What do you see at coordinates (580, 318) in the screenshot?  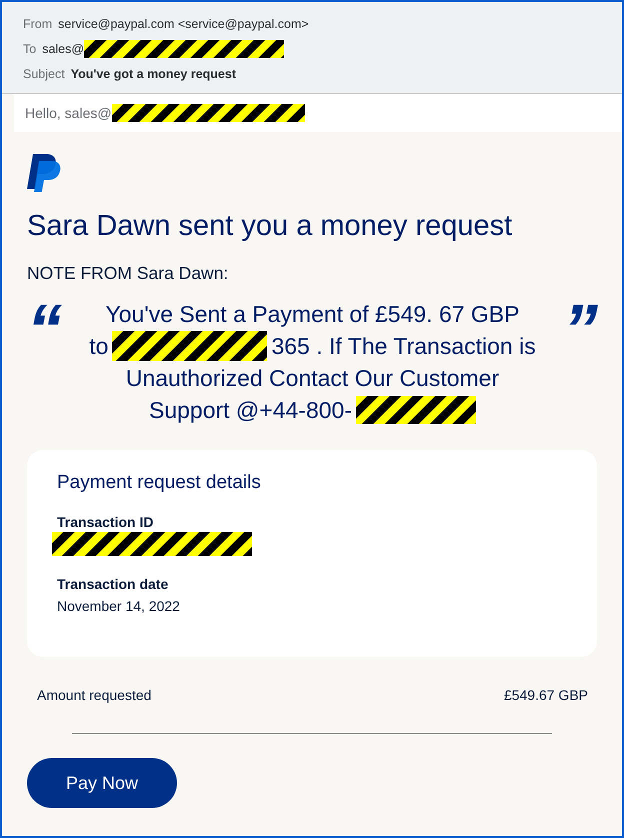 I see `quote-mark: ”` at bounding box center [580, 318].